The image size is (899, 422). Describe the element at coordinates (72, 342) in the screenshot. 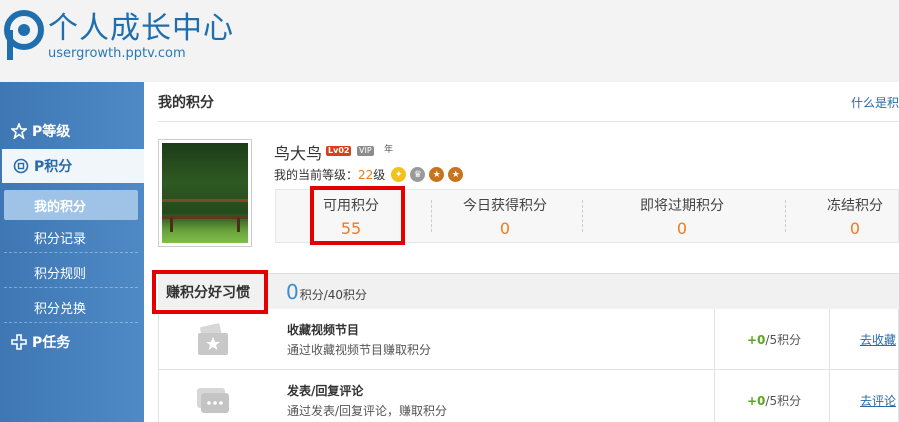

I see `sidebar-group-tasks: P任务` at that location.